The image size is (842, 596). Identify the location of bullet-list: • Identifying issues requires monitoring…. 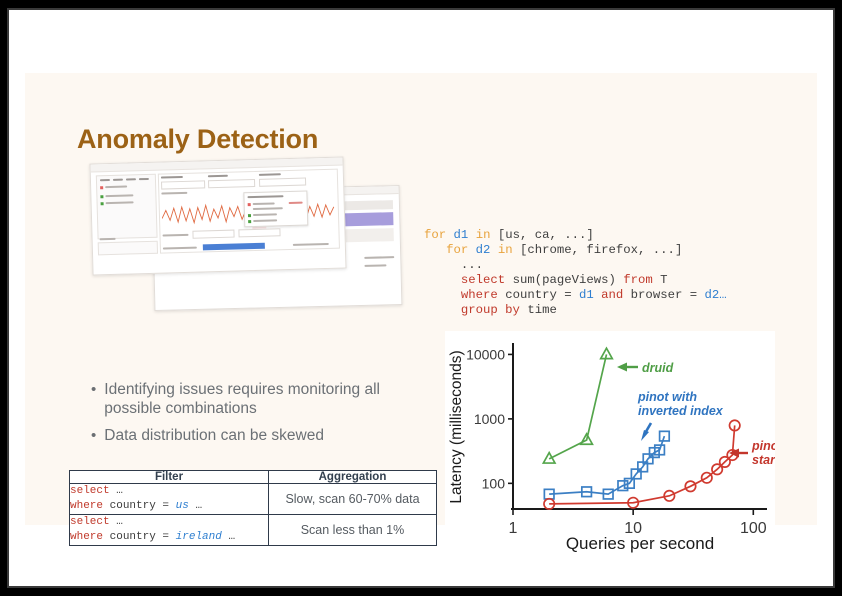
(256, 416).